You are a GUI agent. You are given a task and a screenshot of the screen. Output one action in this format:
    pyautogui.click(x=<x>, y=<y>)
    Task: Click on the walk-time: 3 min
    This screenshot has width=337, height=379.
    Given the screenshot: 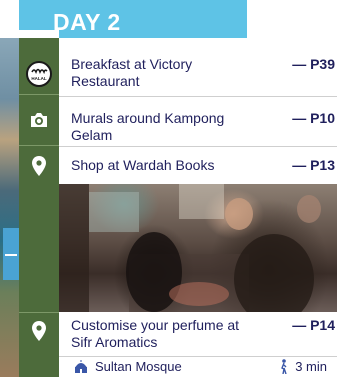 What is the action you would take?
    pyautogui.click(x=311, y=366)
    